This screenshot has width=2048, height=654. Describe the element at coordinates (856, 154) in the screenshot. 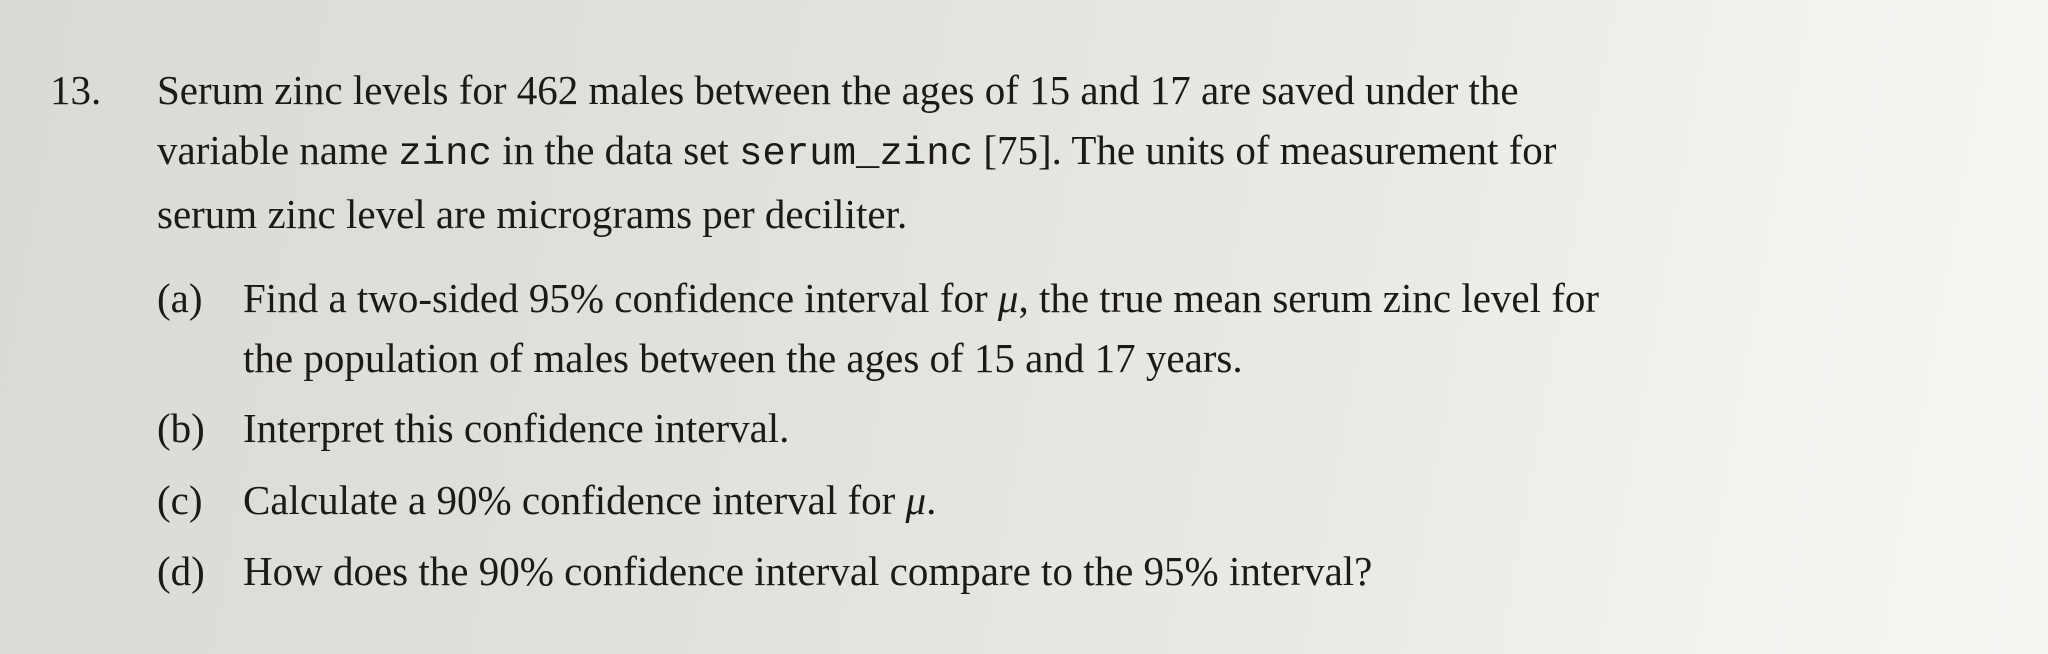

I see `dataset-name-code: serum_zinc` at that location.